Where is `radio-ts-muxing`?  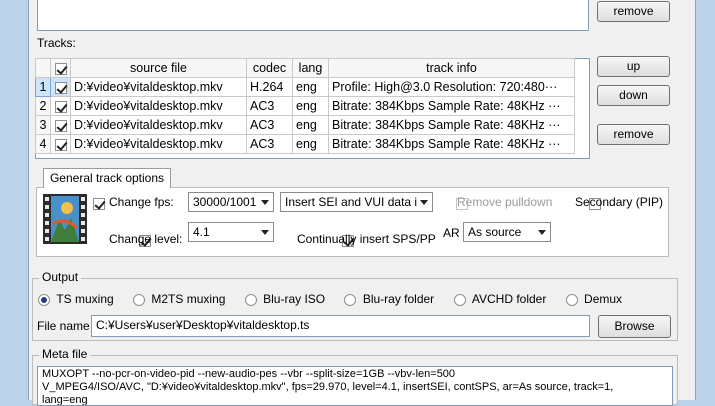 radio-ts-muxing is located at coordinates (44, 299).